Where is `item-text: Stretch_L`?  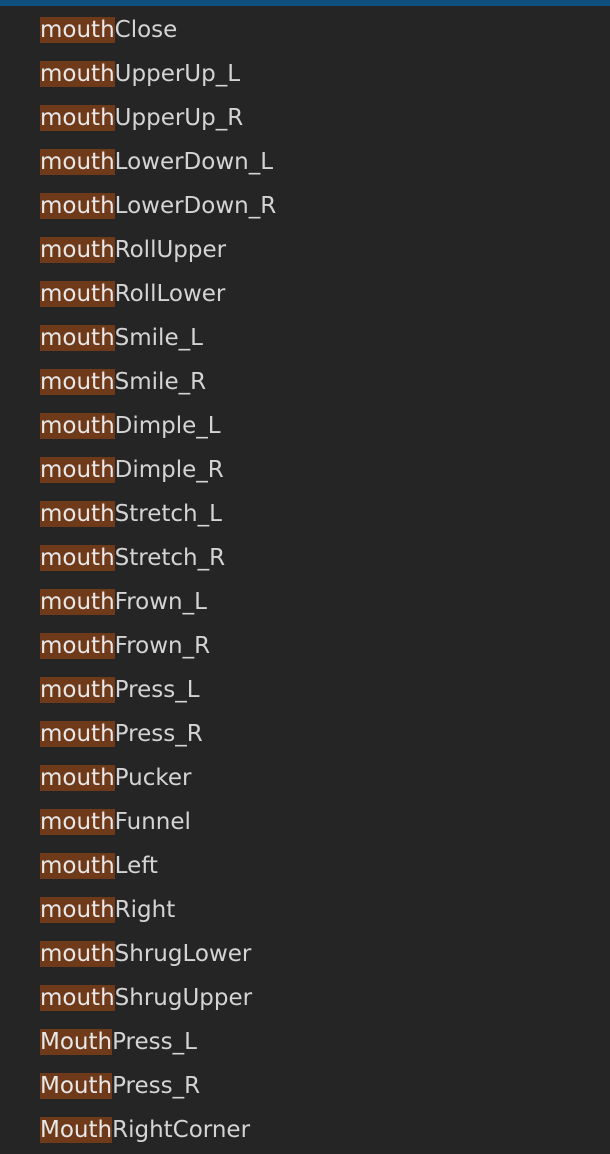 item-text: Stretch_L is located at coordinates (168, 514).